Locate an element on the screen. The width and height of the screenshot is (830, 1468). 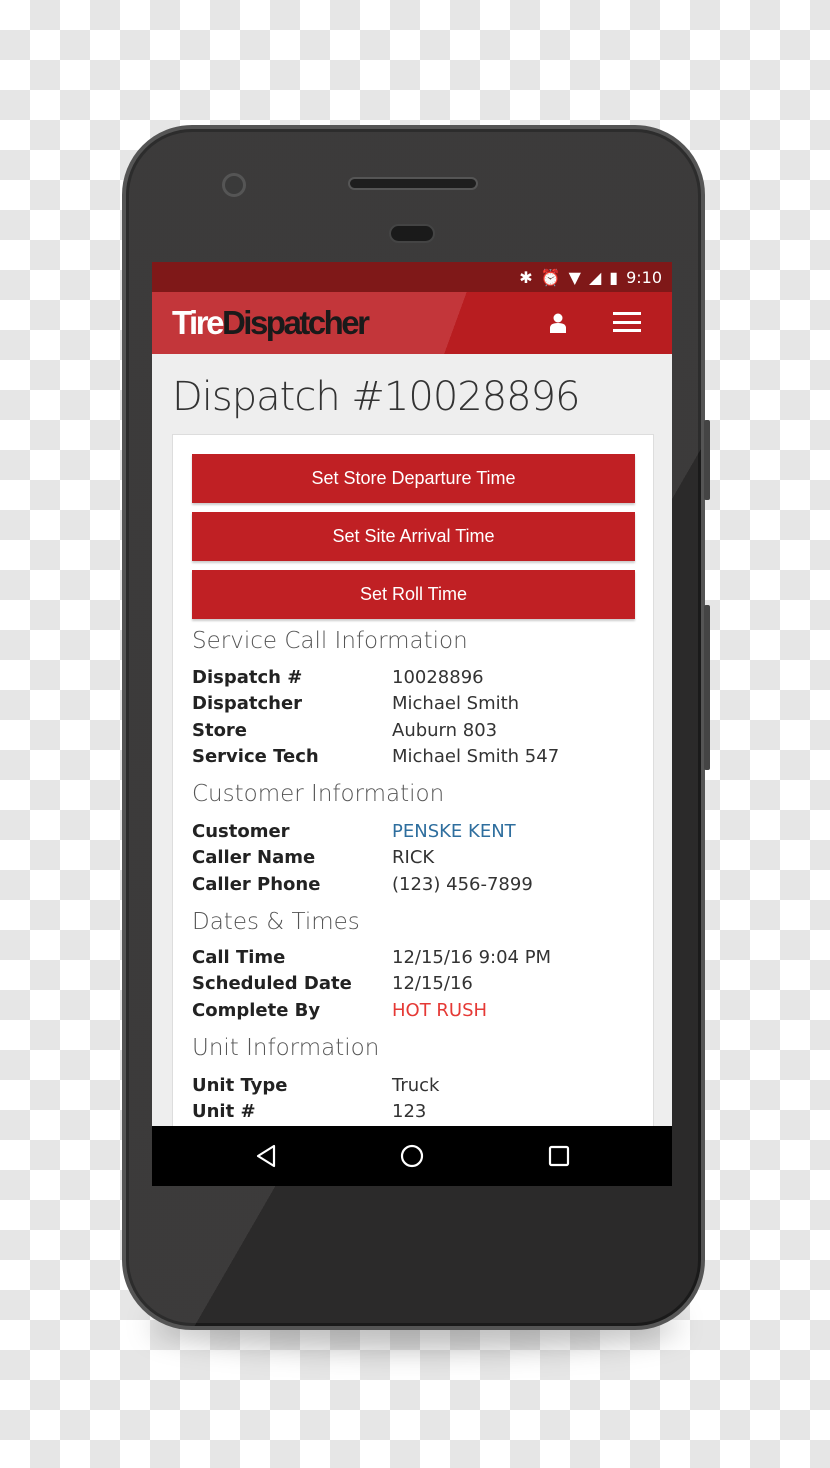
info-value: Truck is located at coordinates (416, 1085).